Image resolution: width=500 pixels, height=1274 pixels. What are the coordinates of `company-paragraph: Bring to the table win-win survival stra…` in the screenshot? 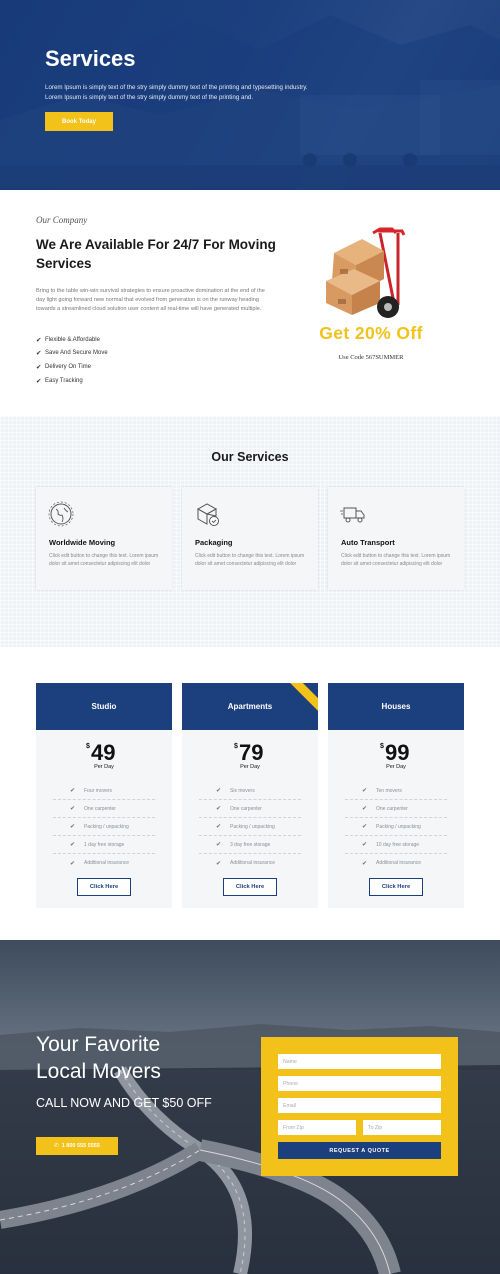 It's located at (150, 300).